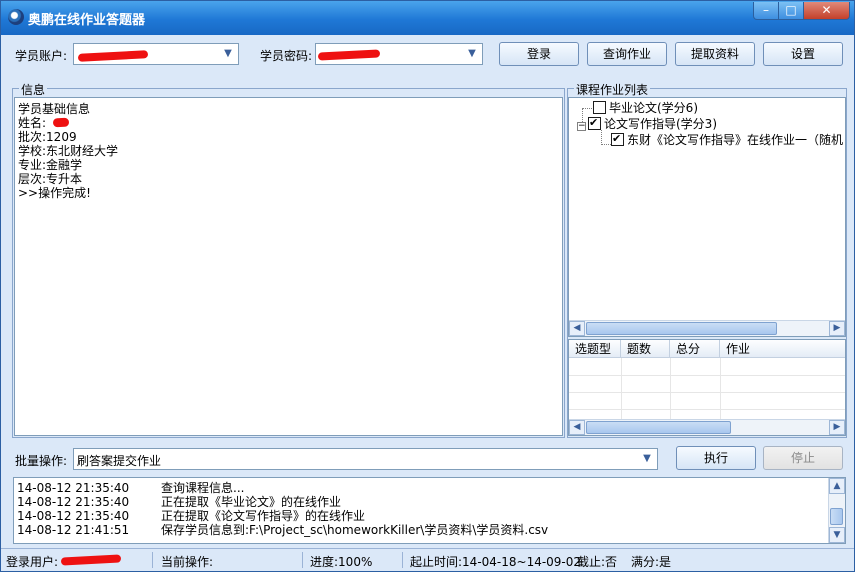 This screenshot has height=572, width=855. Describe the element at coordinates (695, 349) in the screenshot. I see `column-header: 总分` at that location.